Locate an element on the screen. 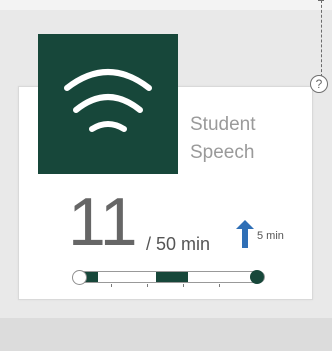  bottom-panel is located at coordinates (166, 334).